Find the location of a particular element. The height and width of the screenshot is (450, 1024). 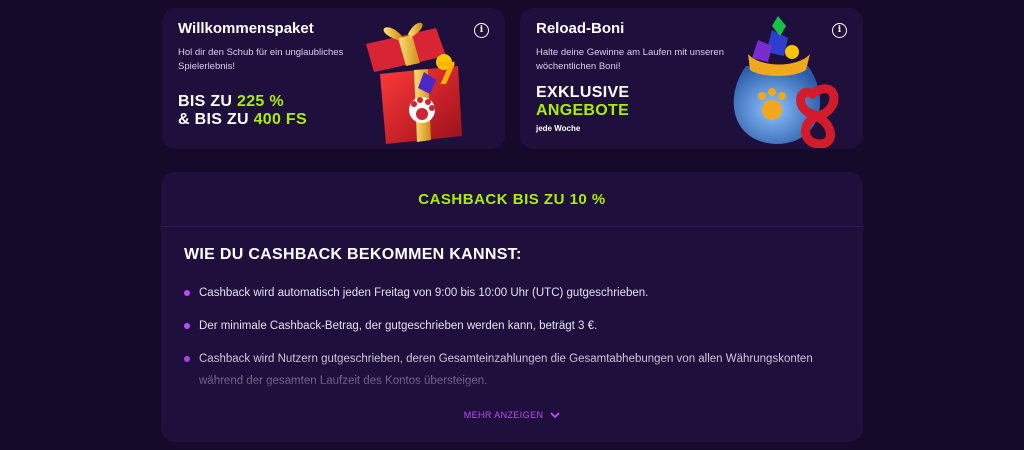

cashback-title: CASHBACK BIS ZU 10 % is located at coordinates (512, 199).